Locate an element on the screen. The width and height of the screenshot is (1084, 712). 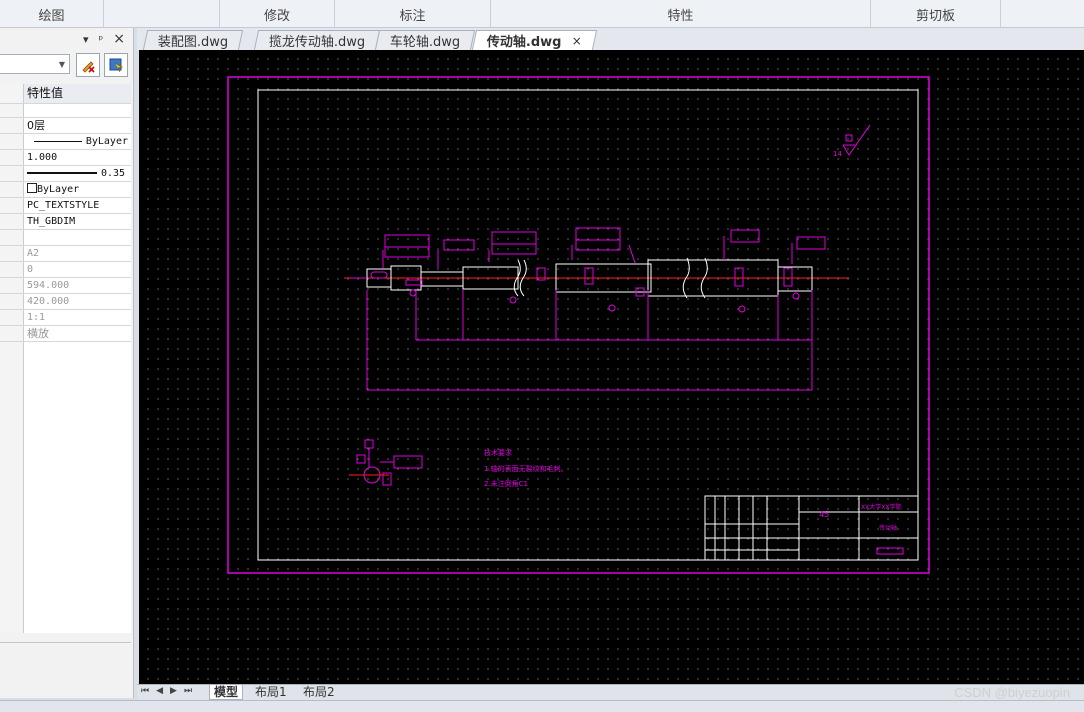
tab-label: 装配图.dwg is located at coordinates (193, 42).